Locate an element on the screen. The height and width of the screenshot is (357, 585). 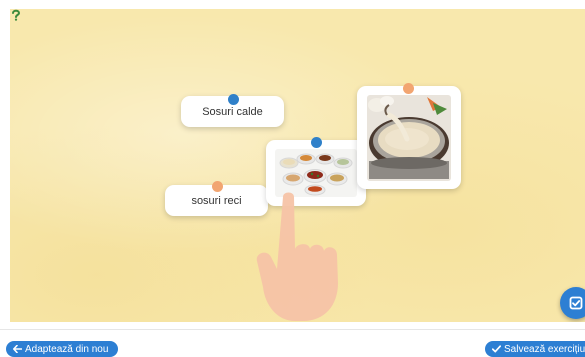
check-answers-button is located at coordinates (572, 303).